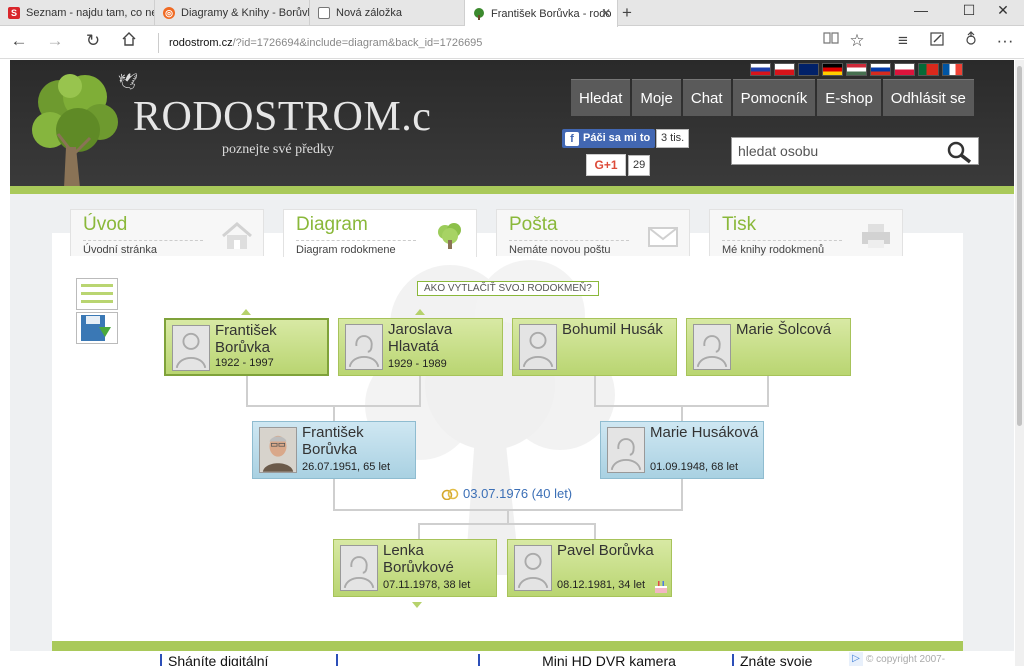 The image size is (1024, 666). Describe the element at coordinates (14, 13) in the screenshot. I see `seznam-icon: S` at that location.